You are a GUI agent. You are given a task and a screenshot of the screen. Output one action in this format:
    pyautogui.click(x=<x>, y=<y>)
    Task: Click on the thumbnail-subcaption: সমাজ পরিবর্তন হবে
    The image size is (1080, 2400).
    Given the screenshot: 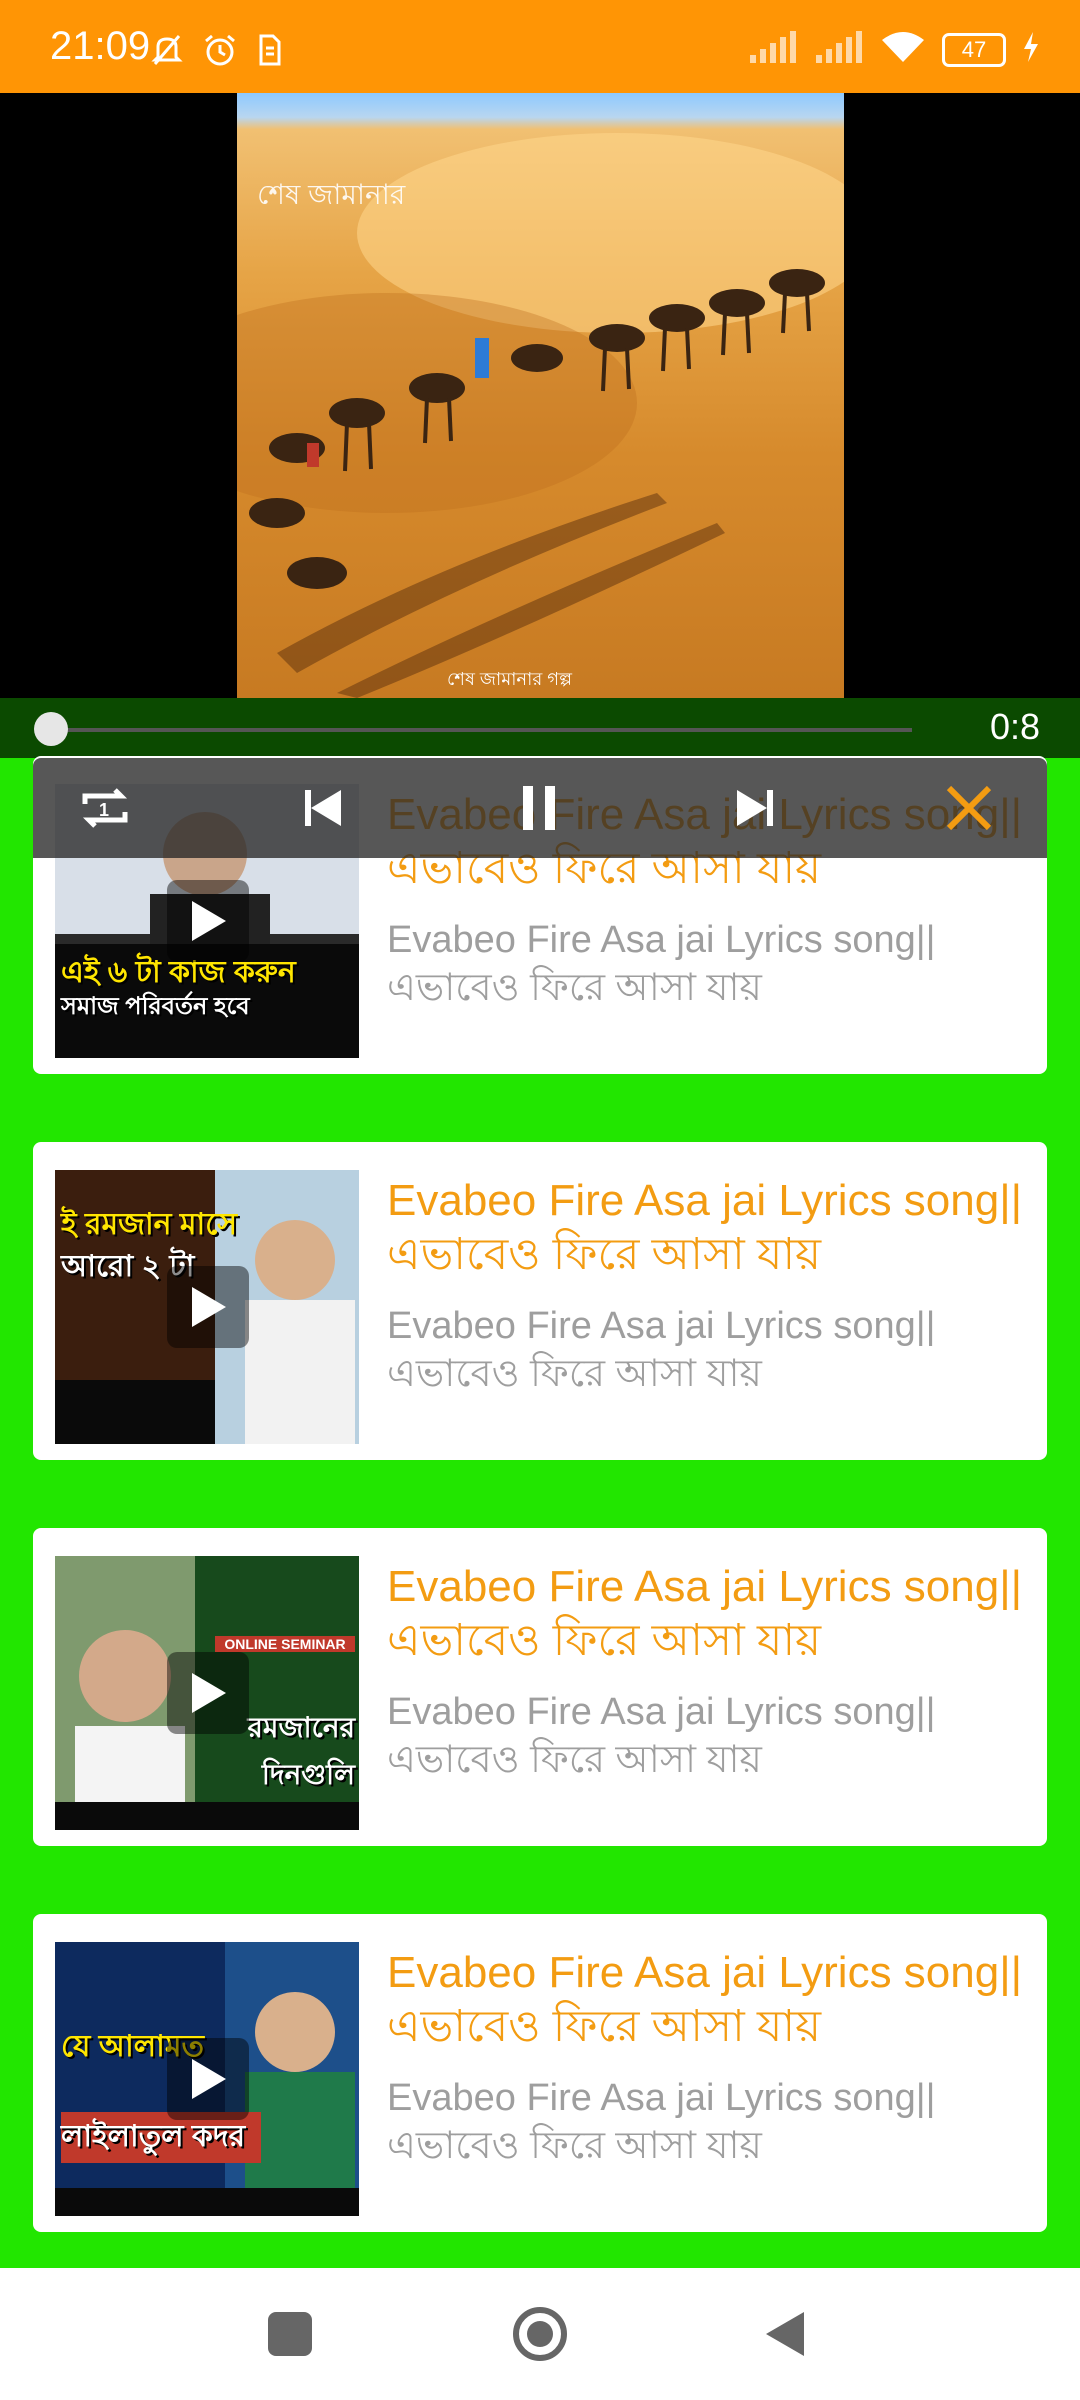 What is the action you would take?
    pyautogui.click(x=155, y=1006)
    